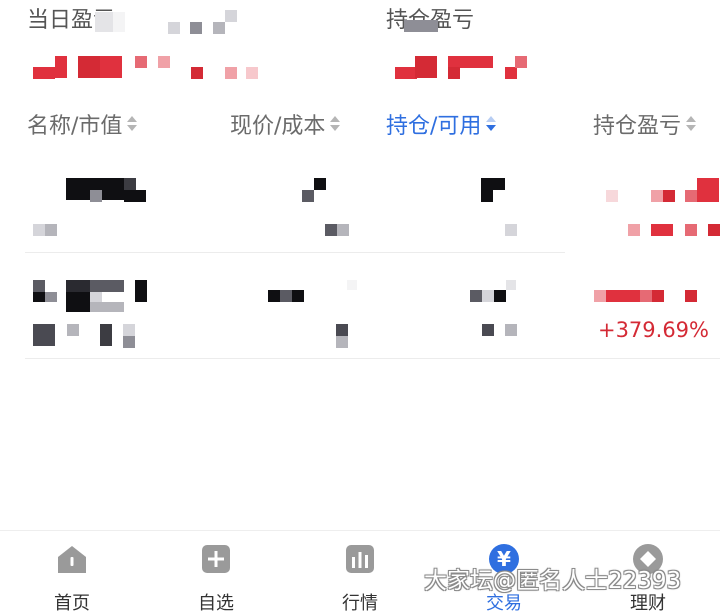 Image resolution: width=720 pixels, height=615 pixels. I want to click on sort-descending-icon, so click(491, 124).